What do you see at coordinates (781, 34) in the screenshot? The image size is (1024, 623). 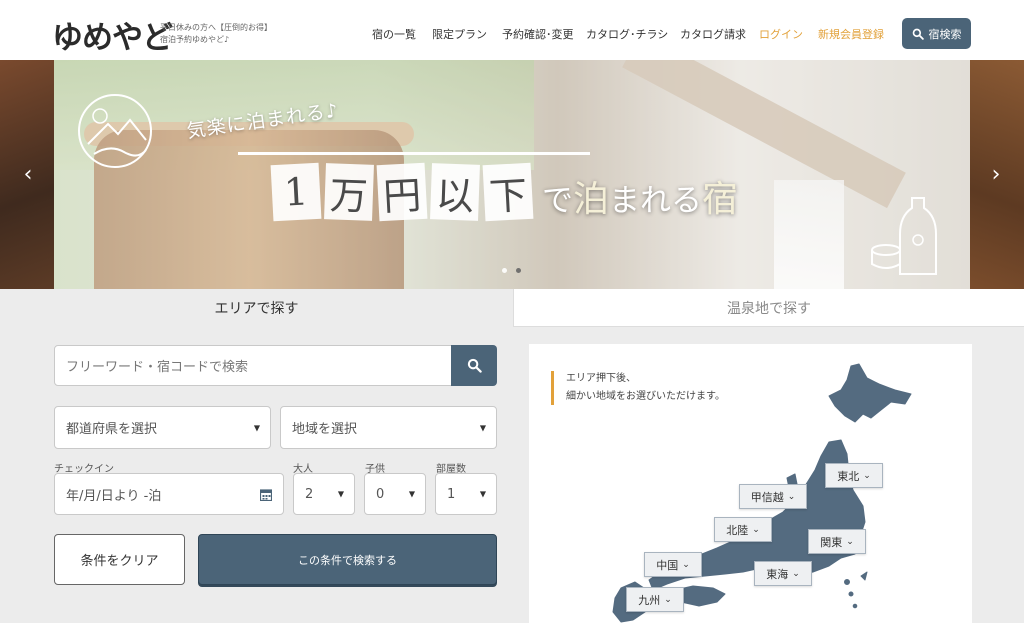 I see `nav-login: ログイン` at bounding box center [781, 34].